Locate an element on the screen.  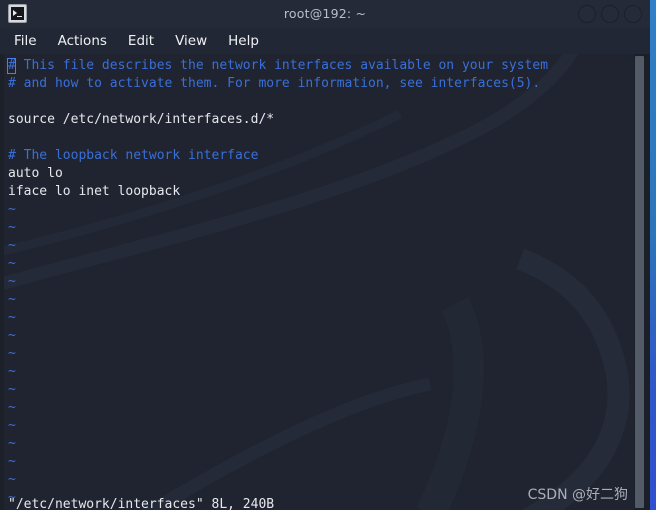
terminal-left-border is located at coordinates (2, 282).